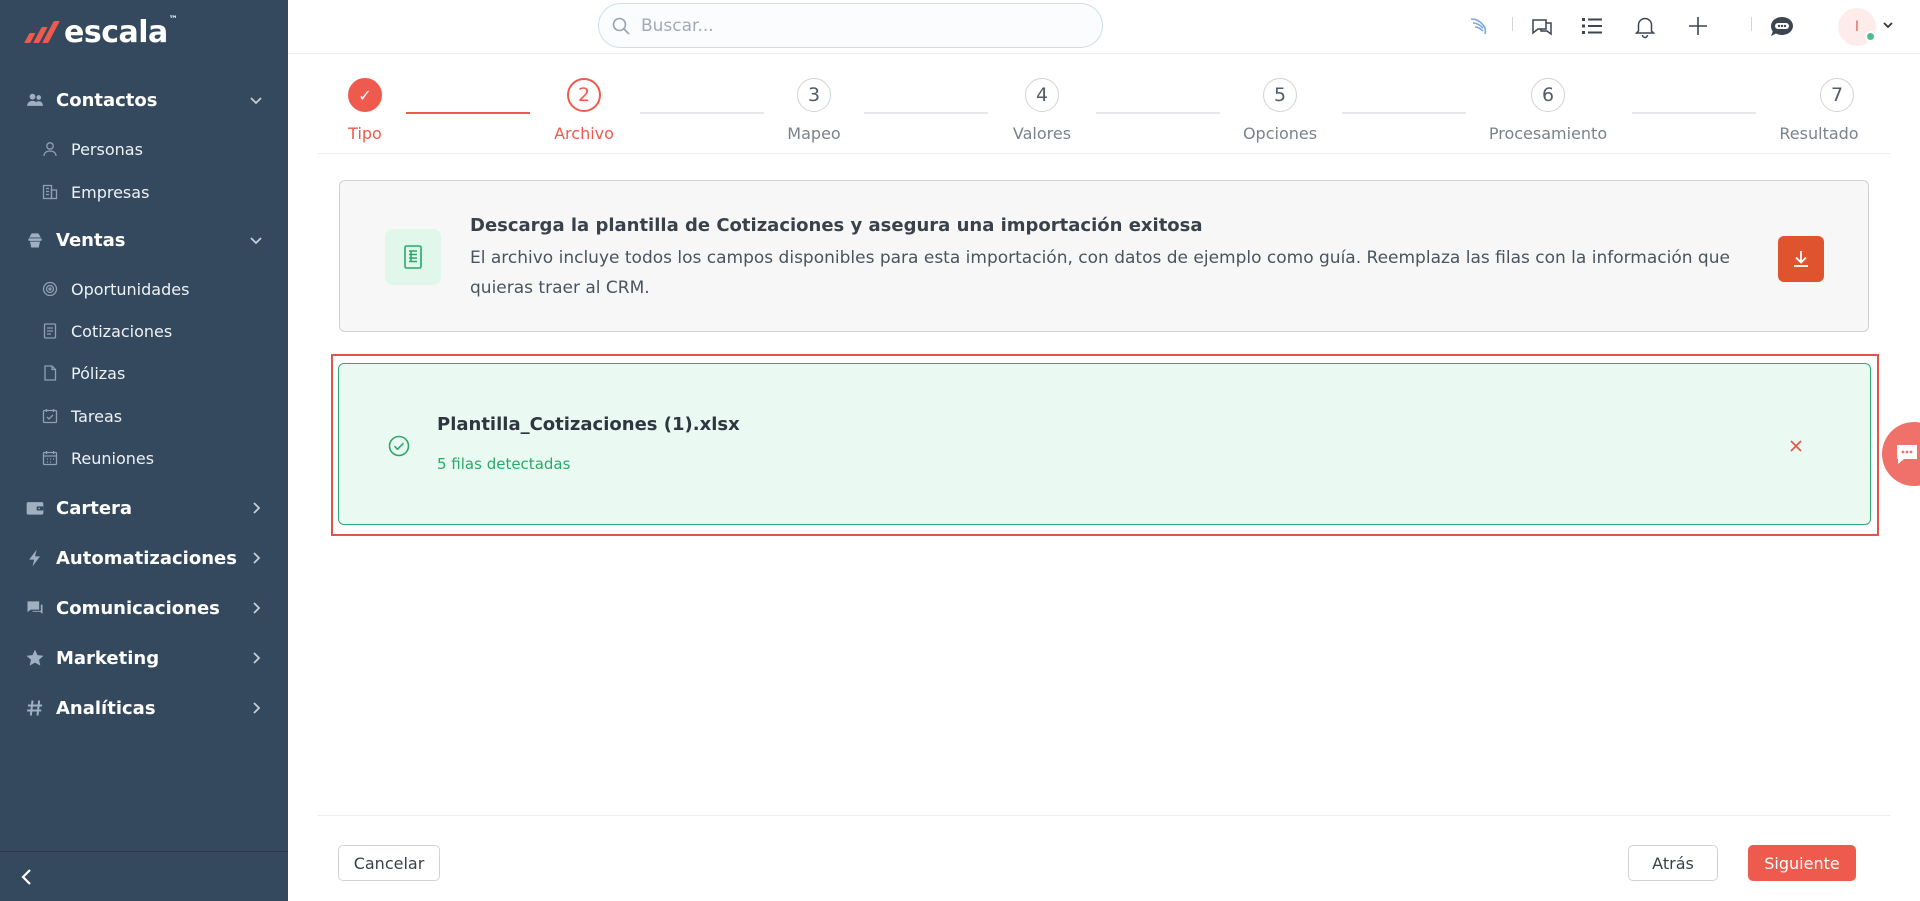 The image size is (1920, 901). I want to click on cancel-button: Cancelar, so click(389, 863).